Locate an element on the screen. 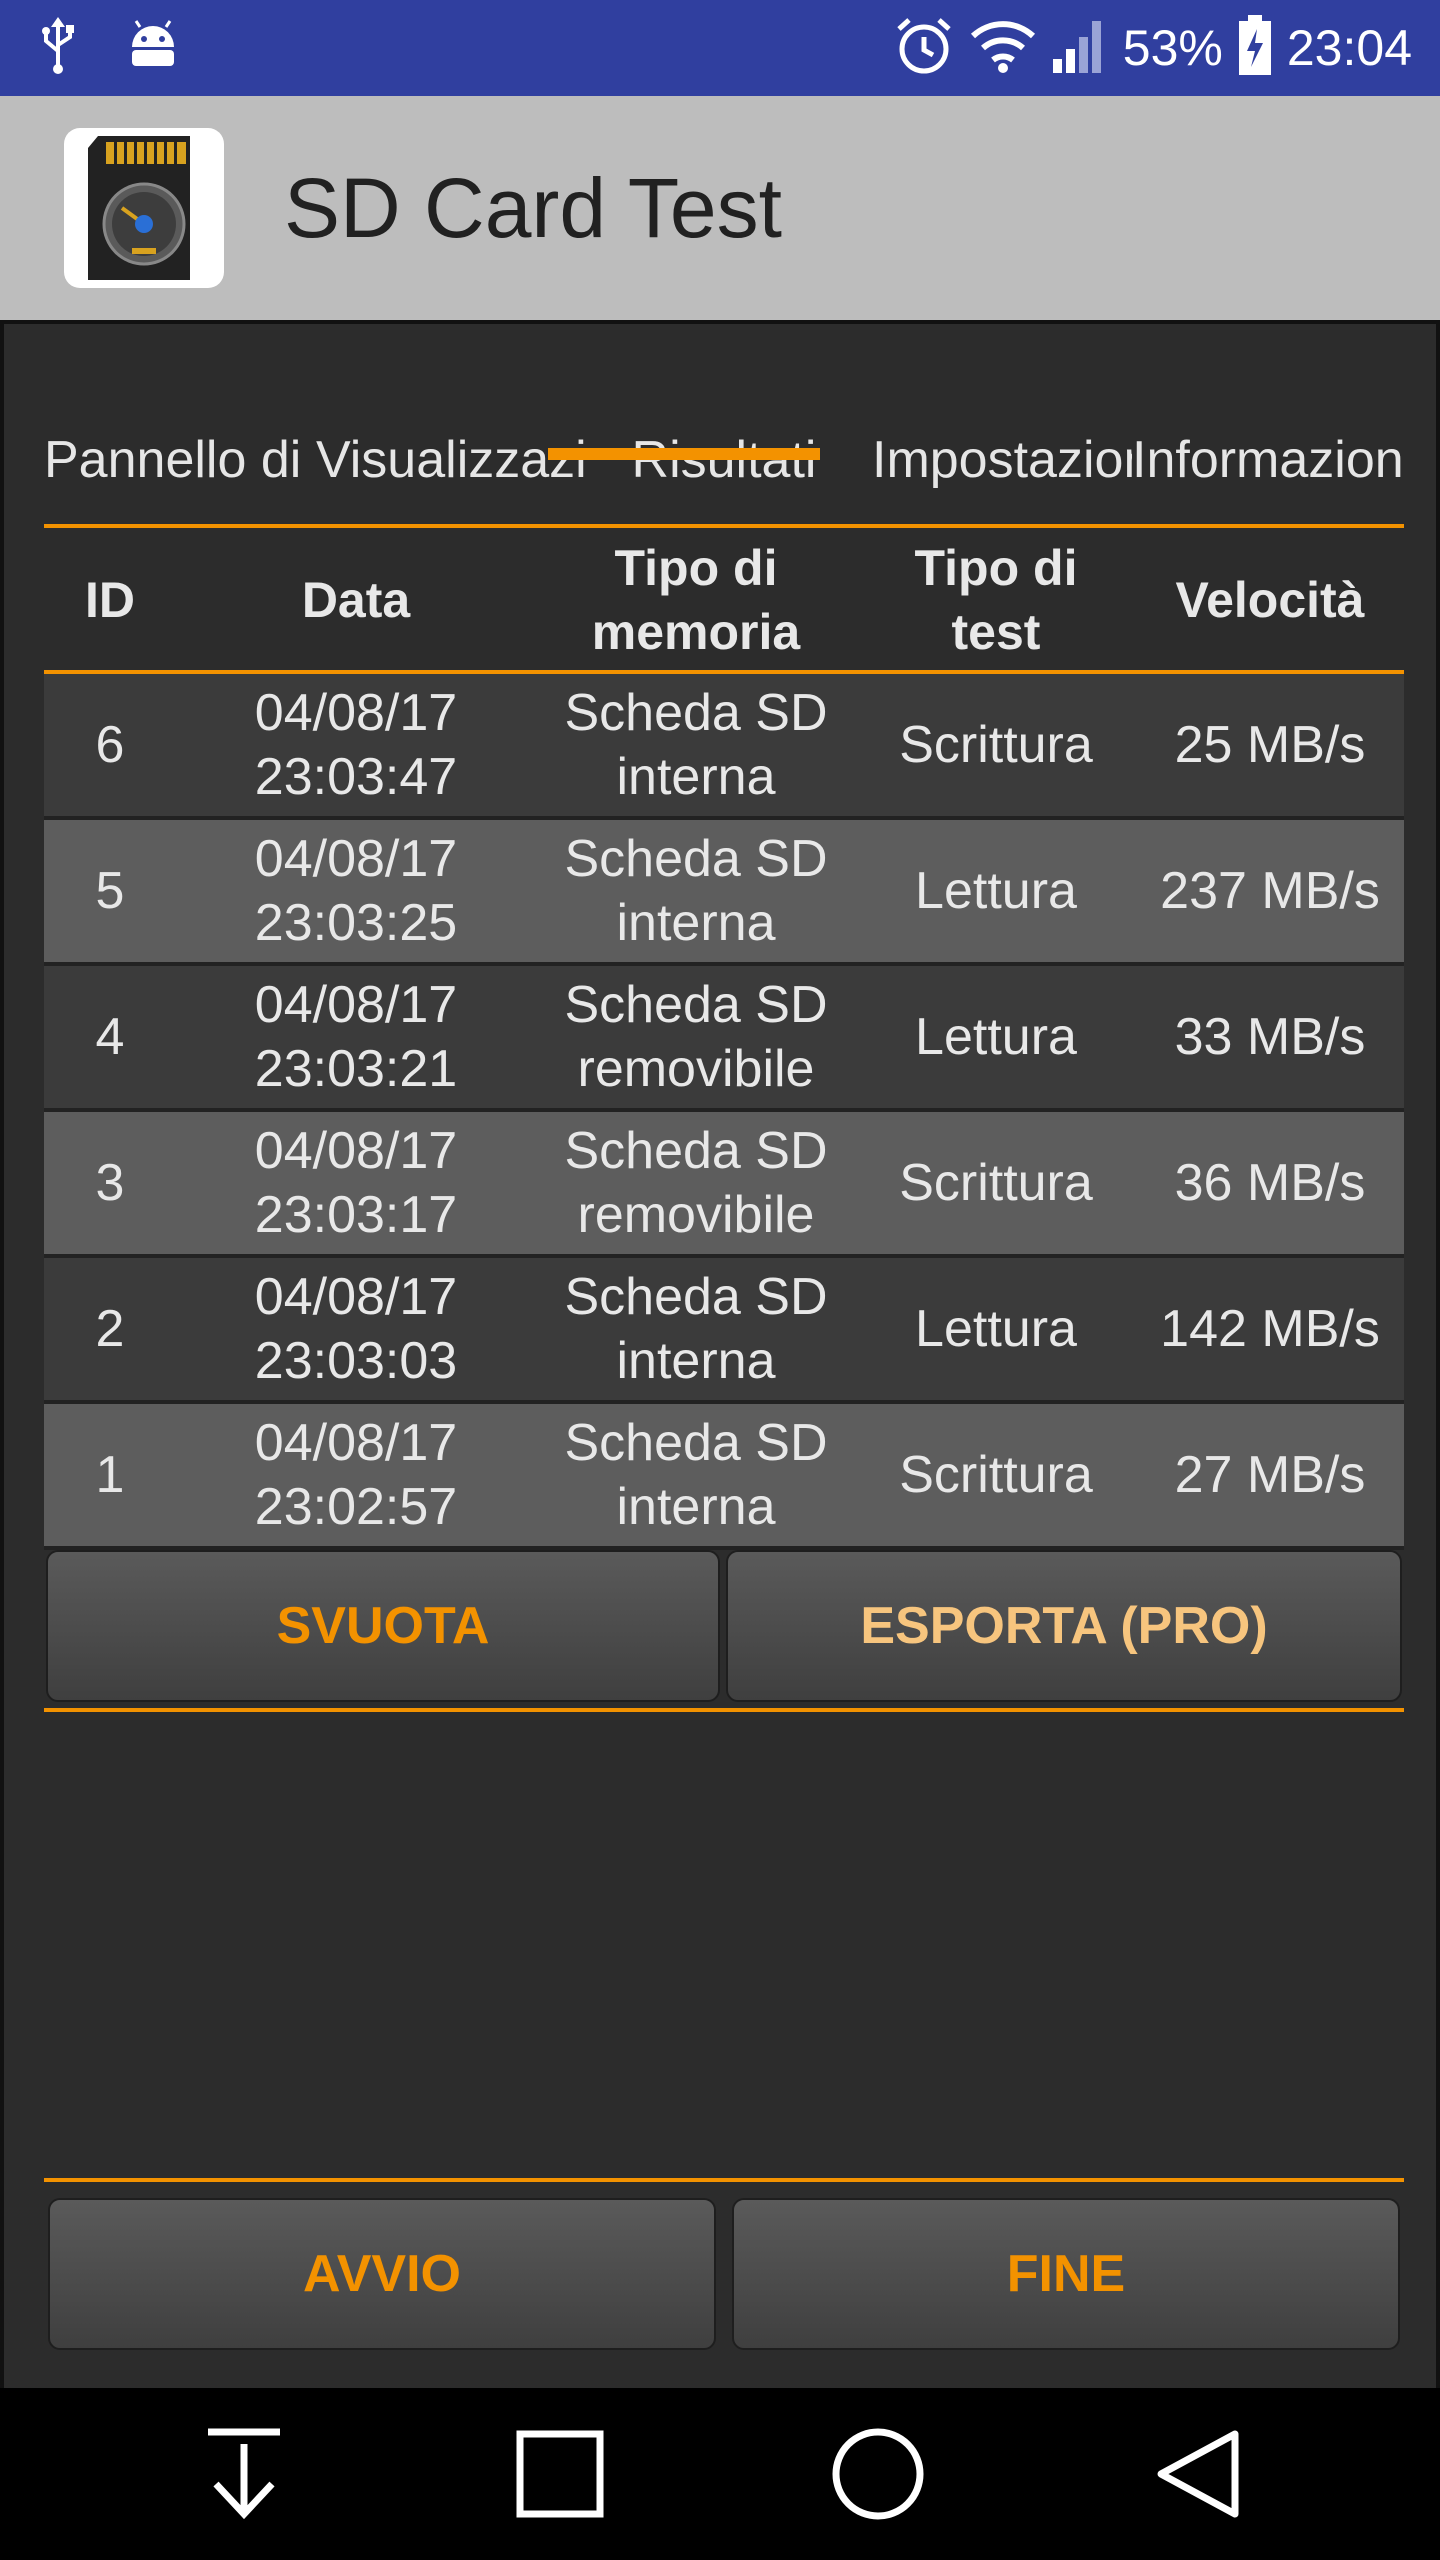  tab-pannello-di-controllo: Pannello di controllo is located at coordinates (180, 460).